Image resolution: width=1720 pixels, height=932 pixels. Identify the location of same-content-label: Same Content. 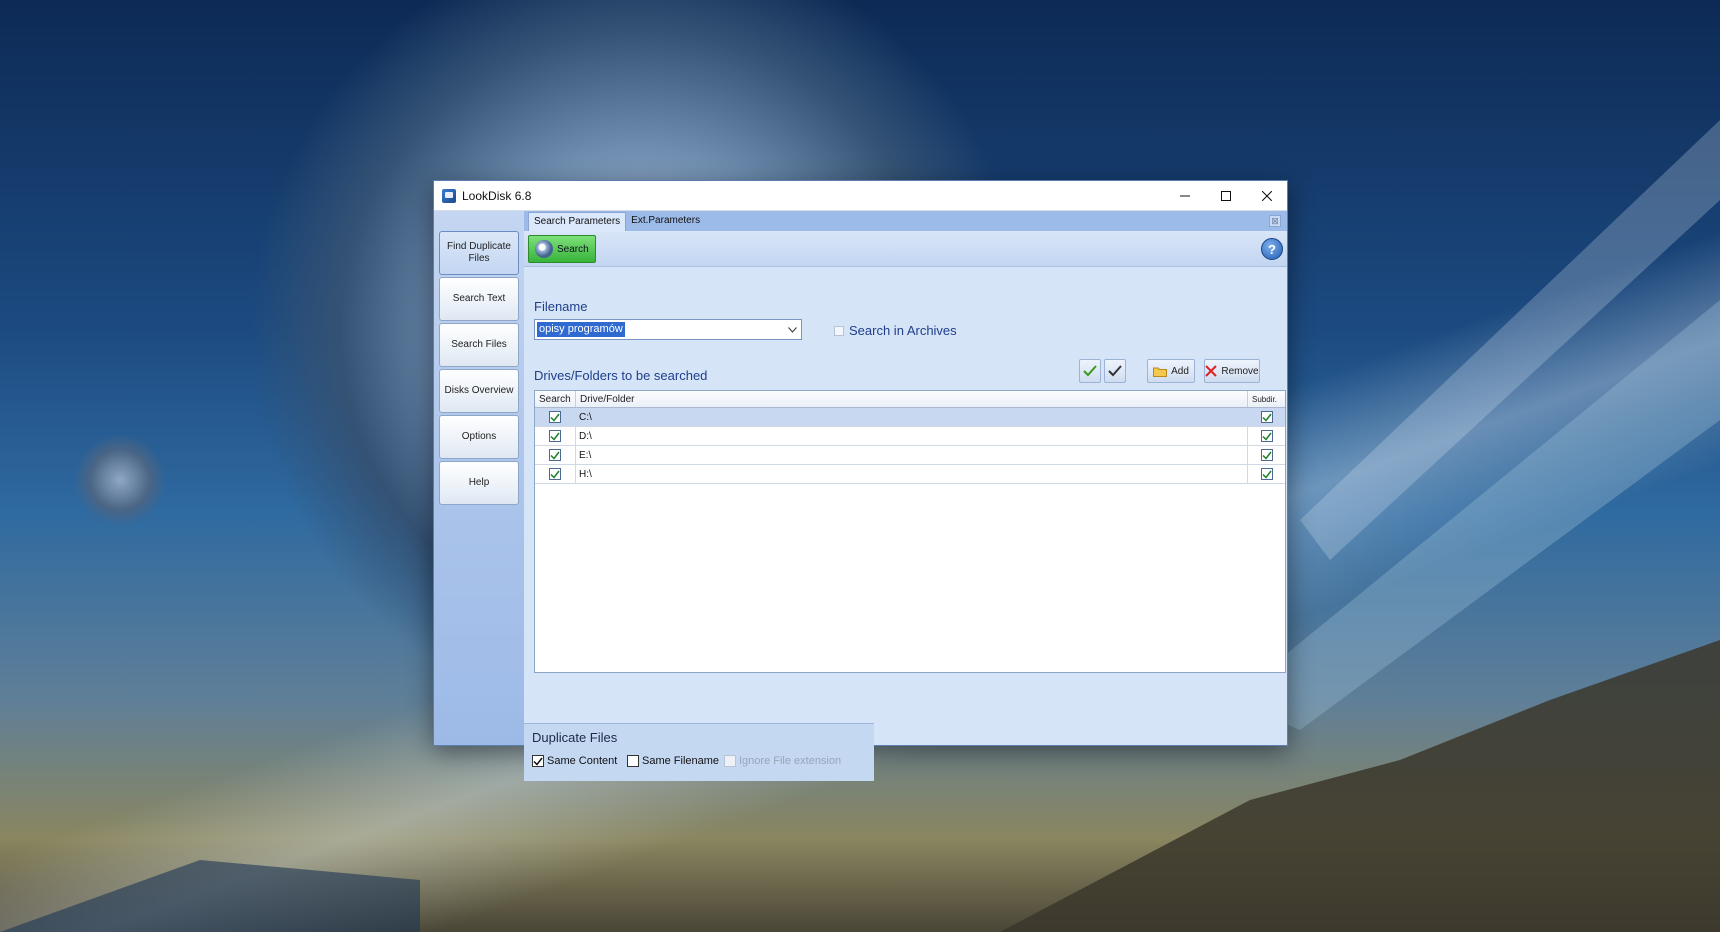
(582, 761).